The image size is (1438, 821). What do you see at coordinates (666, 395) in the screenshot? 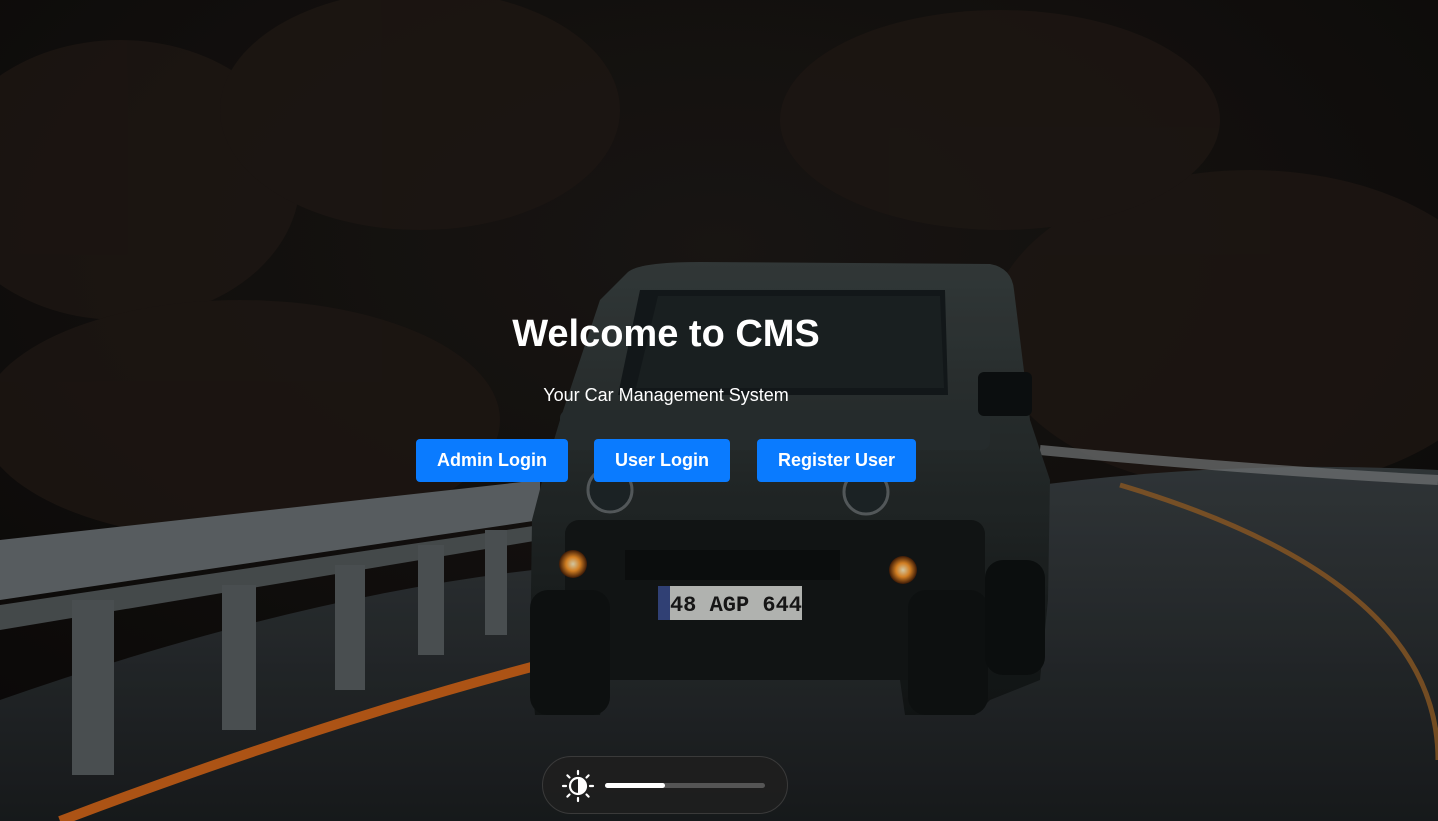
I see `page-subtitle: Your Car Management System` at bounding box center [666, 395].